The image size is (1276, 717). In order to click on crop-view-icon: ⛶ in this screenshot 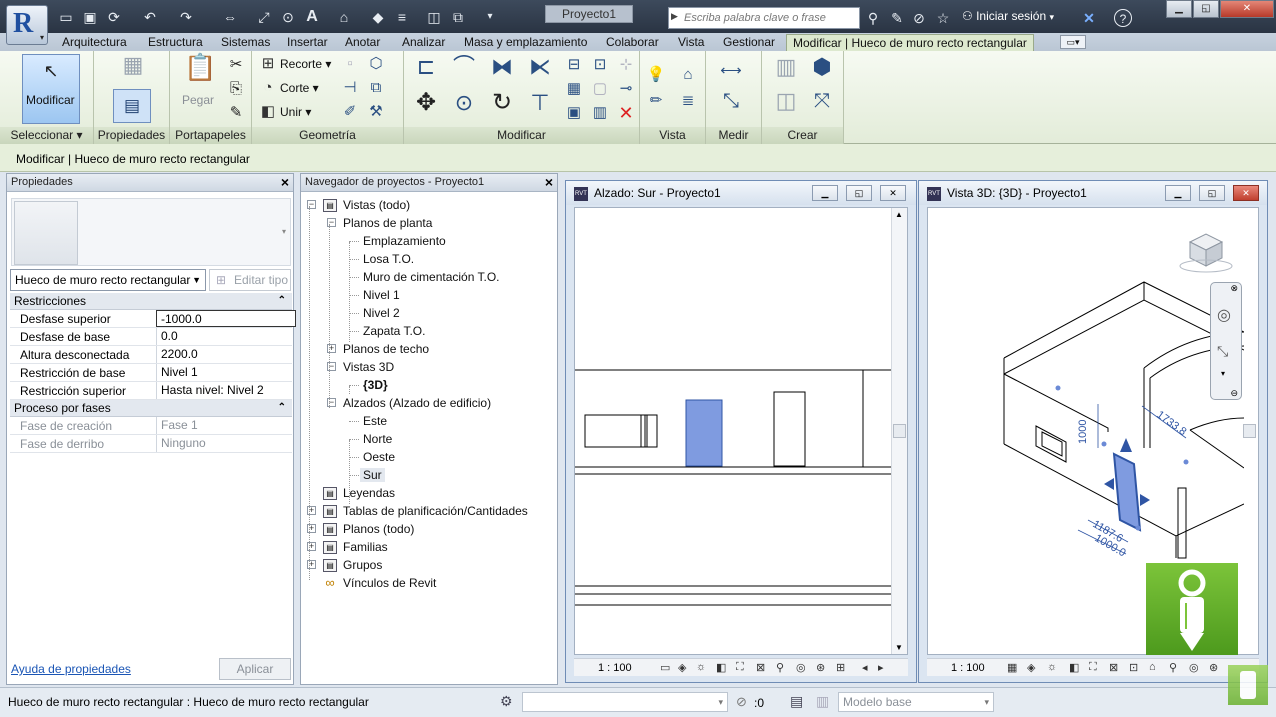, I will do `click(740, 667)`.